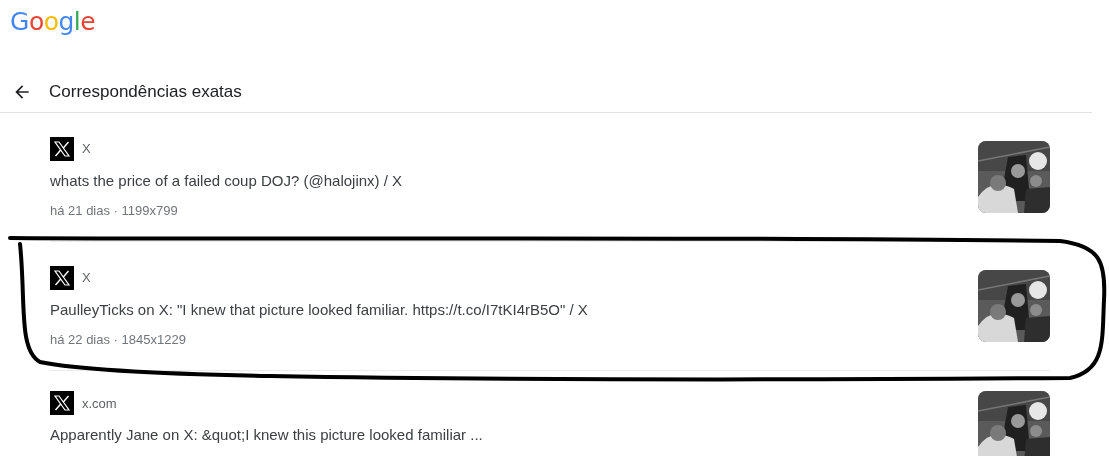 The width and height of the screenshot is (1109, 456). Describe the element at coordinates (114, 210) in the screenshot. I see `result-meta: há 21 dias · 1199x799` at that location.